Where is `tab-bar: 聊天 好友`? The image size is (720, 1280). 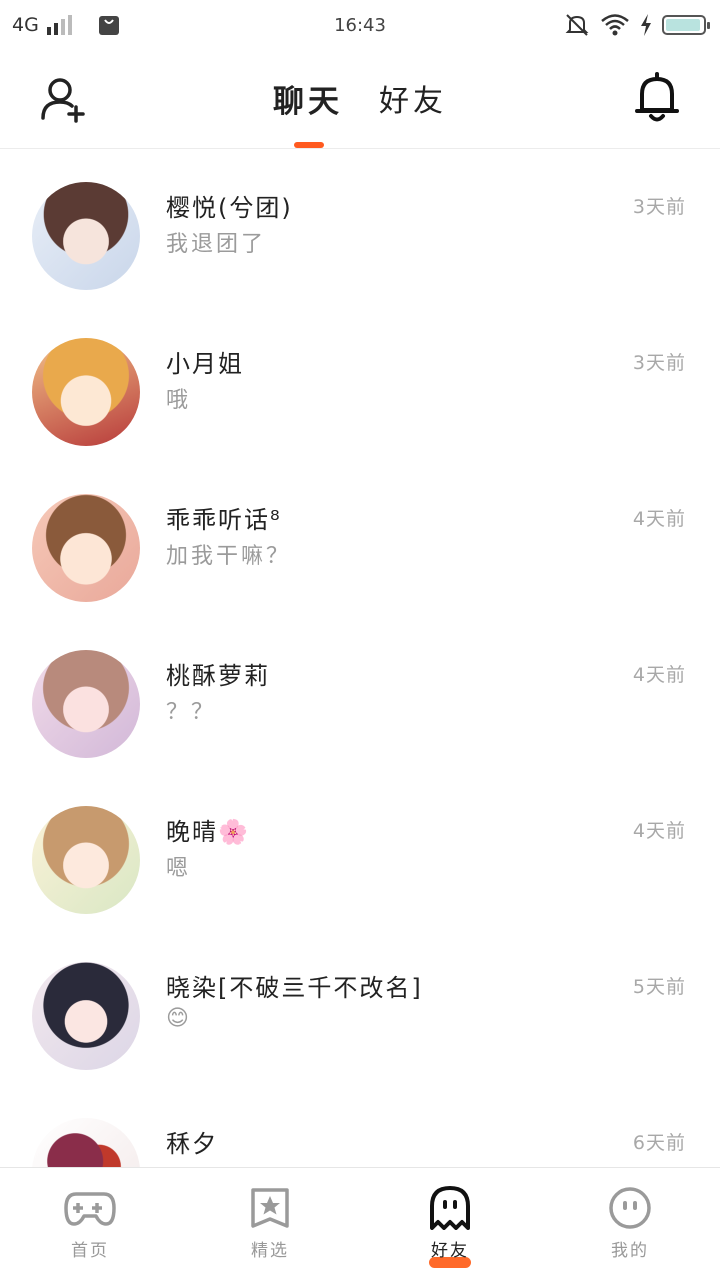
tab-bar: 聊天 好友 is located at coordinates (360, 98).